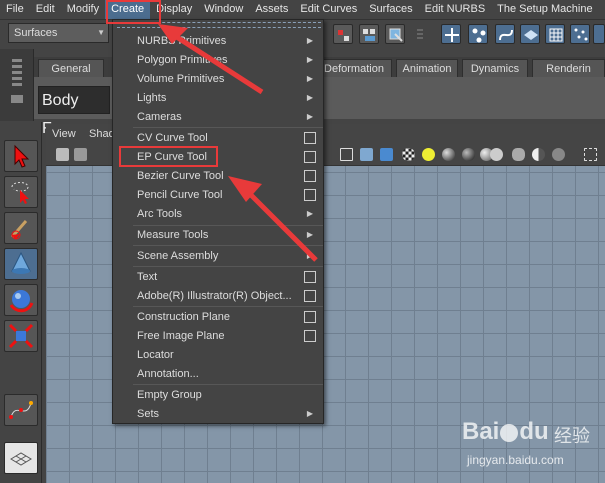 The image size is (605, 483). I want to click on arrow-to-create-menu, so click(217, 63).